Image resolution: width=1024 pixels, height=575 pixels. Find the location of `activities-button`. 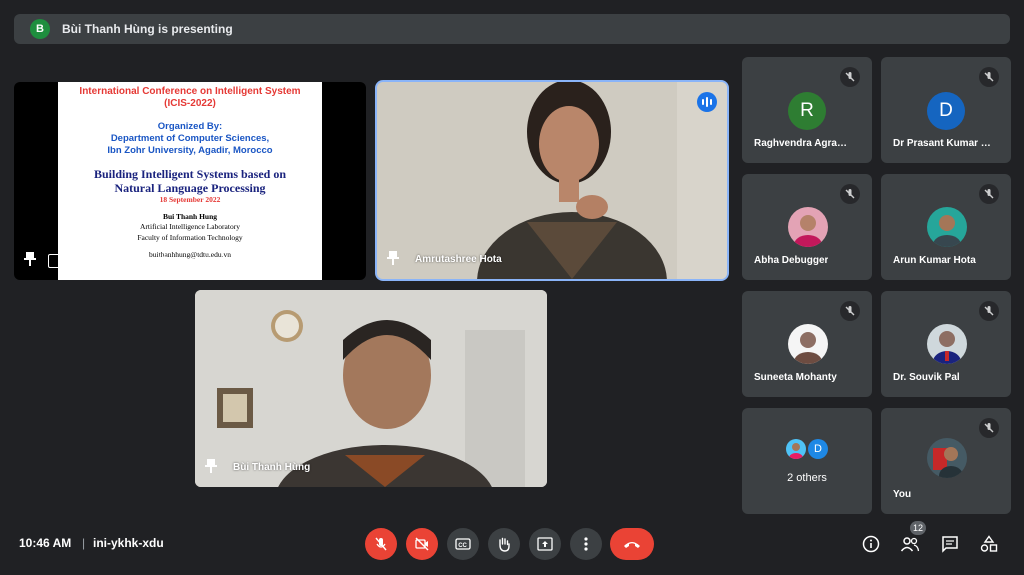

activities-button is located at coordinates (989, 544).